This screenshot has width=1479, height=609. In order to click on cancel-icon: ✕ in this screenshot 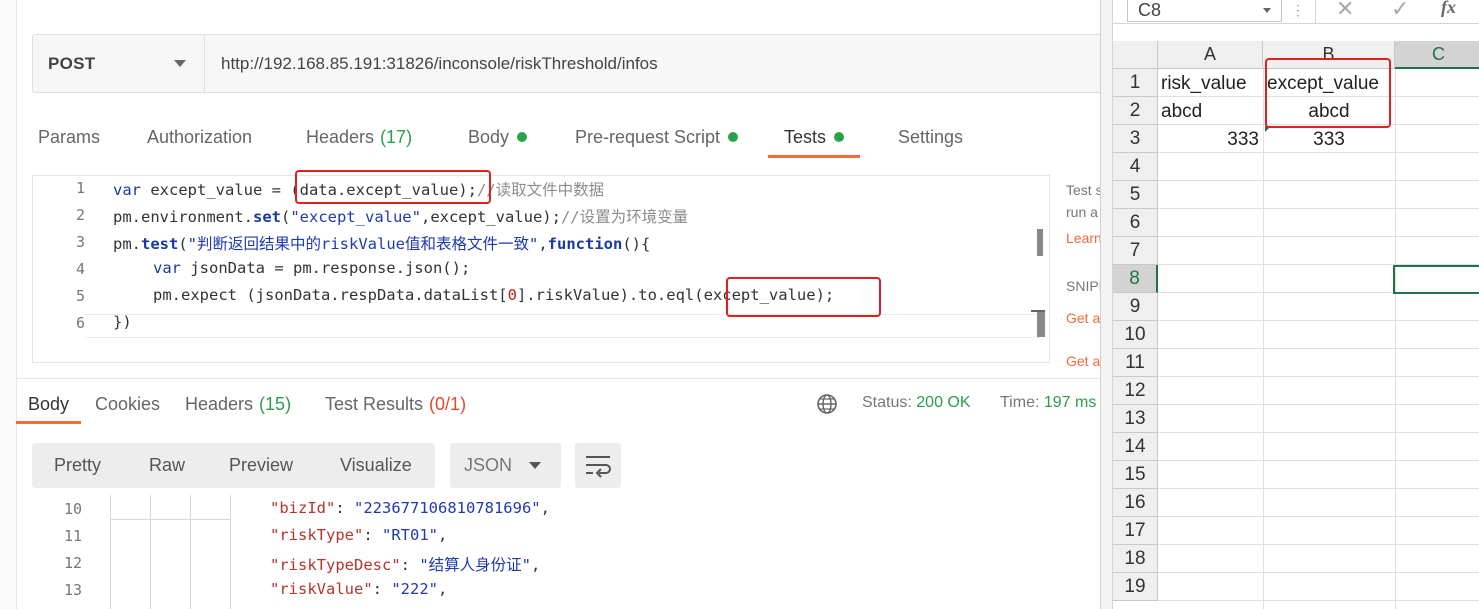, I will do `click(1345, 11)`.